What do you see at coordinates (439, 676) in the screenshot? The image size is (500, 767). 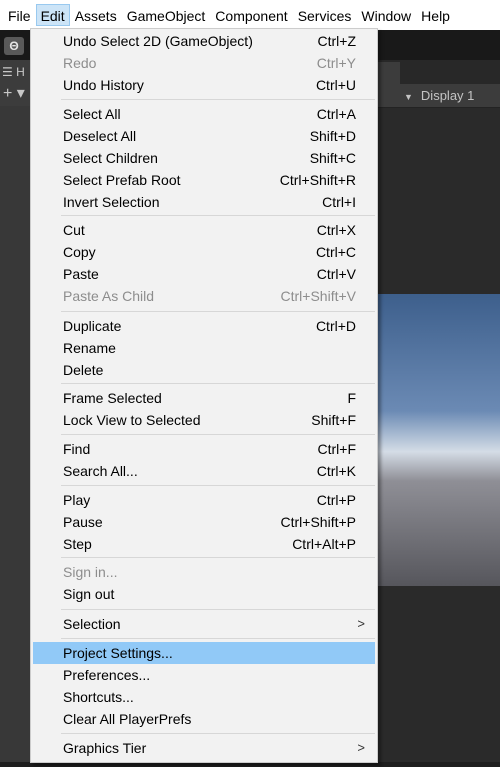 I see `game-view-letterbox-bottom` at bounding box center [439, 676].